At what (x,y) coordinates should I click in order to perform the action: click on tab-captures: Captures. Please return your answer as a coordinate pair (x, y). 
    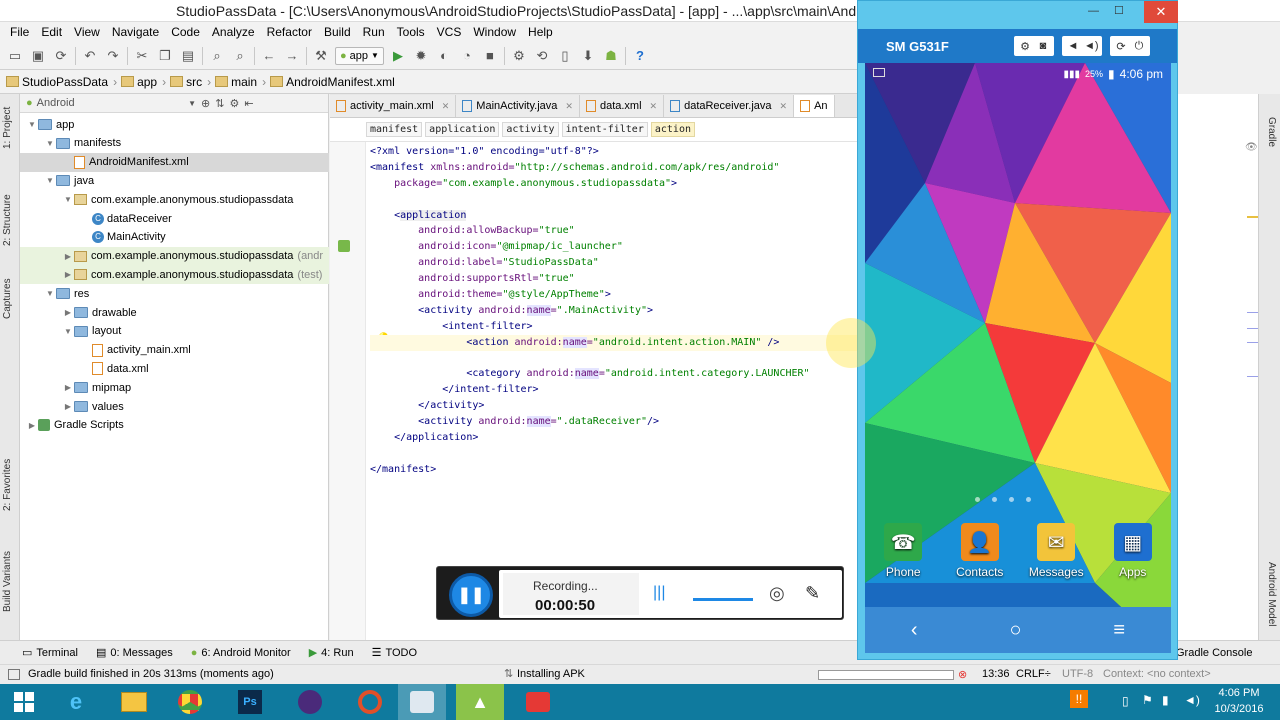
    Looking at the image, I should click on (10, 299).